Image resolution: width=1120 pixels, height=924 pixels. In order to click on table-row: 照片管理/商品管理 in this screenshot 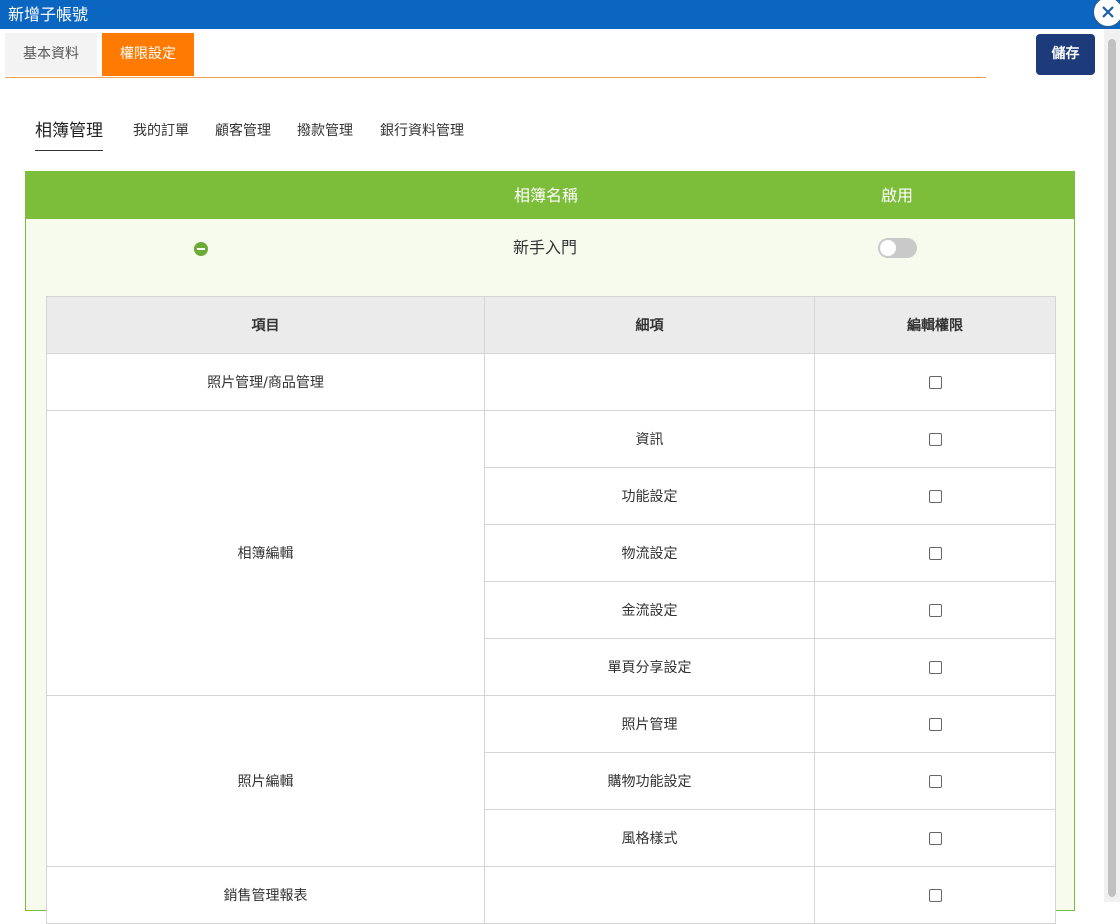, I will do `click(551, 382)`.